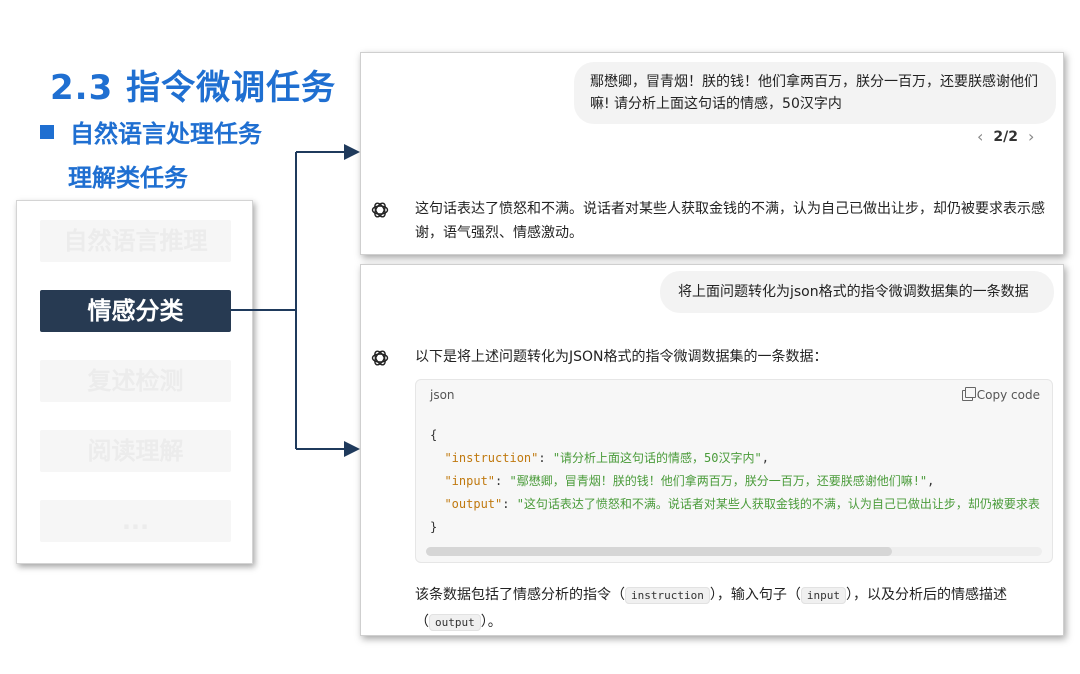 Image resolution: width=1080 pixels, height=674 pixels. What do you see at coordinates (491, 622) in the screenshot?
I see `summary-text: ）。` at bounding box center [491, 622].